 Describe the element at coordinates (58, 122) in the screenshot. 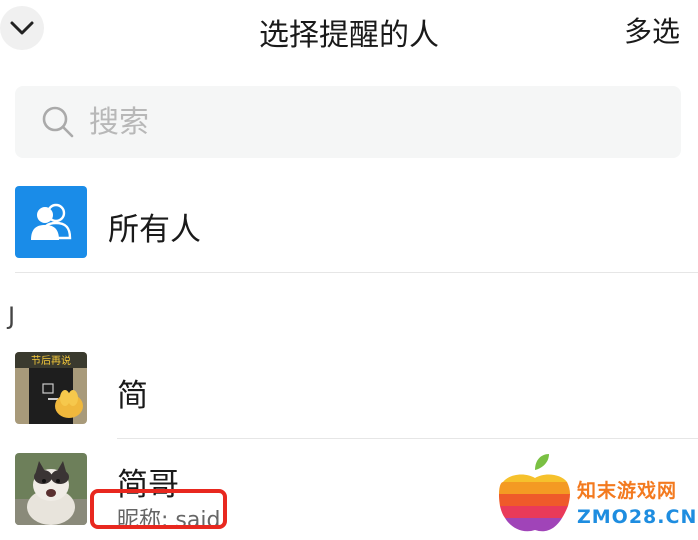

I see `search-icon` at that location.